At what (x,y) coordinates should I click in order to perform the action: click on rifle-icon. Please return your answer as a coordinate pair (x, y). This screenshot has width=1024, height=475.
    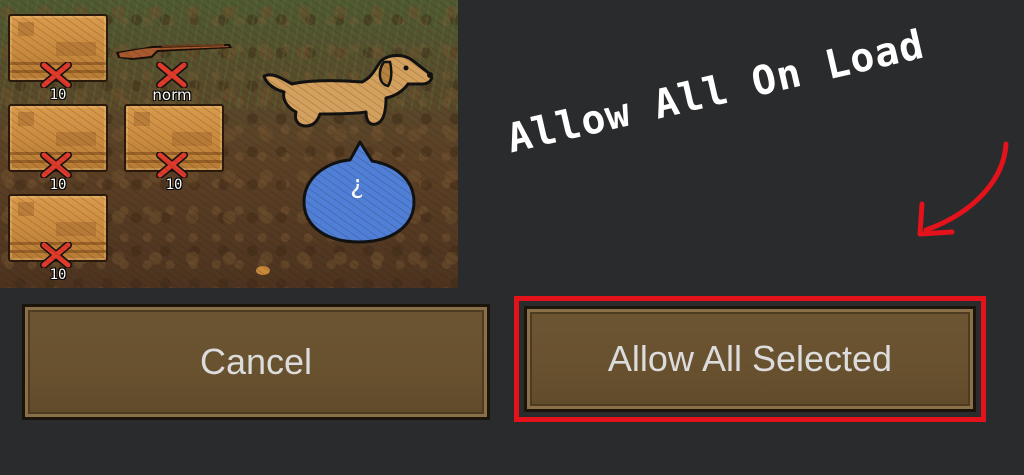
    Looking at the image, I should click on (174, 51).